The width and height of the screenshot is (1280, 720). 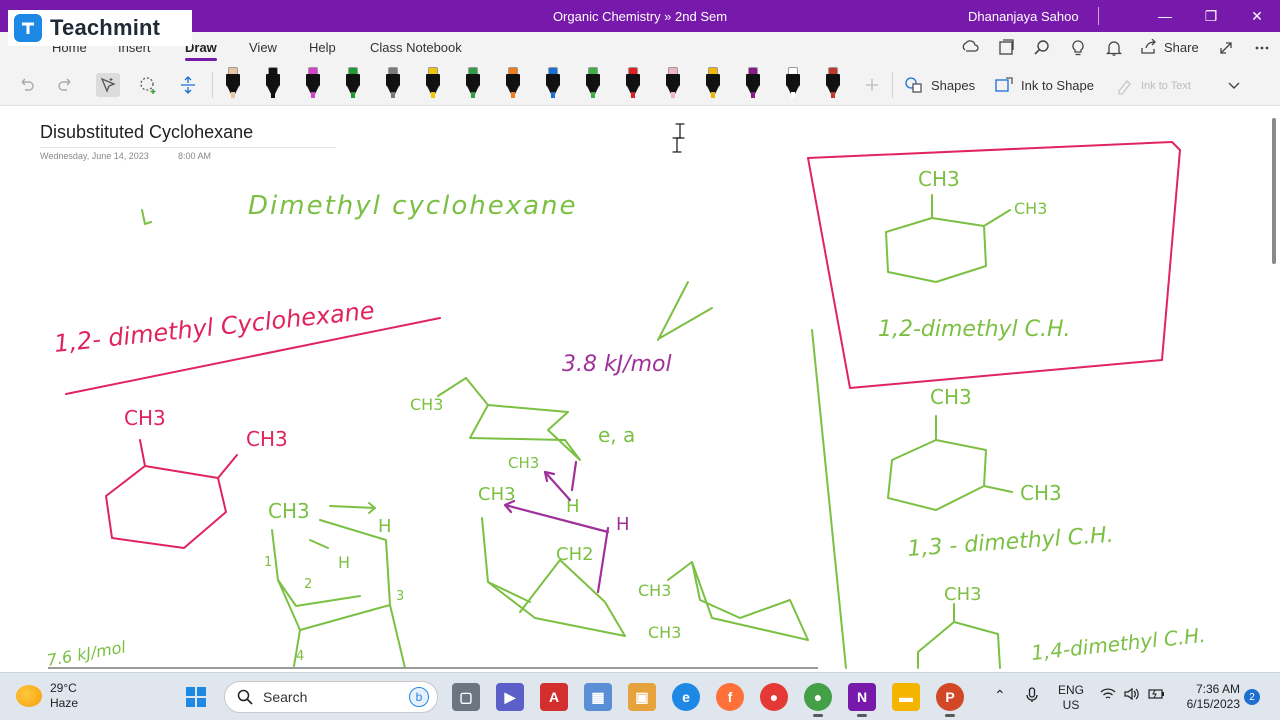 What do you see at coordinates (970, 48) in the screenshot?
I see `sync-icon` at bounding box center [970, 48].